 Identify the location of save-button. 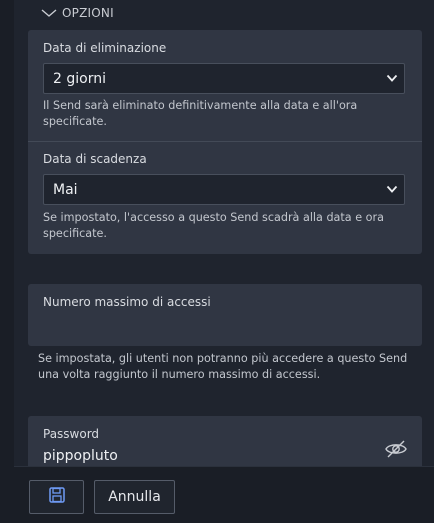
(56, 497).